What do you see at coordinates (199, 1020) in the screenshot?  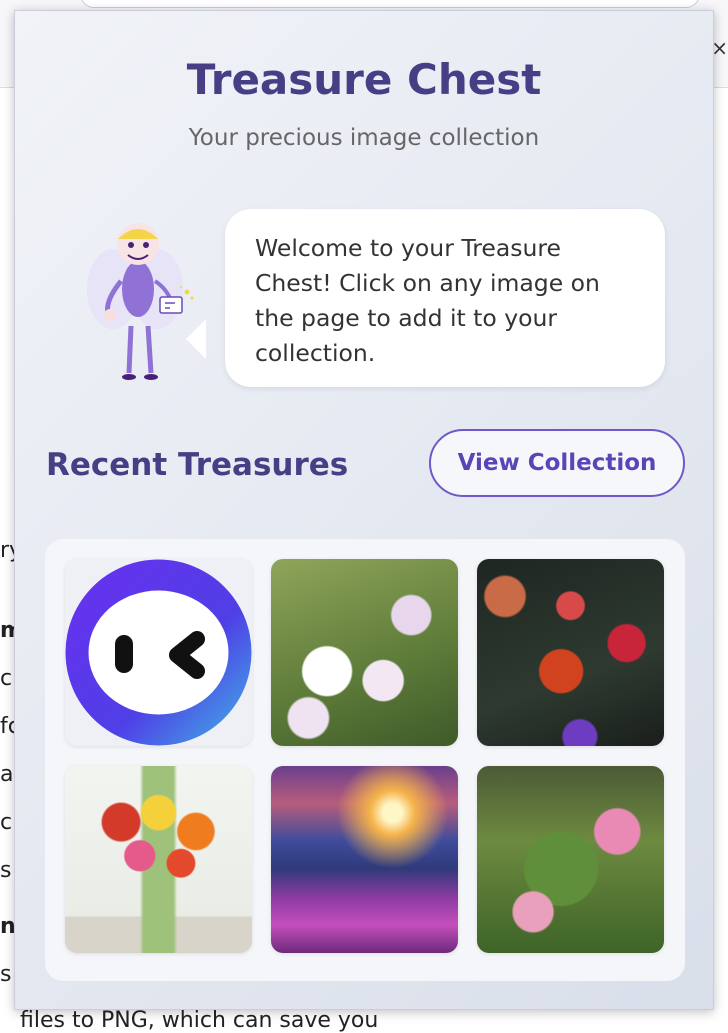 I see `background-bottom-text: files to PNG, which can save you` at bounding box center [199, 1020].